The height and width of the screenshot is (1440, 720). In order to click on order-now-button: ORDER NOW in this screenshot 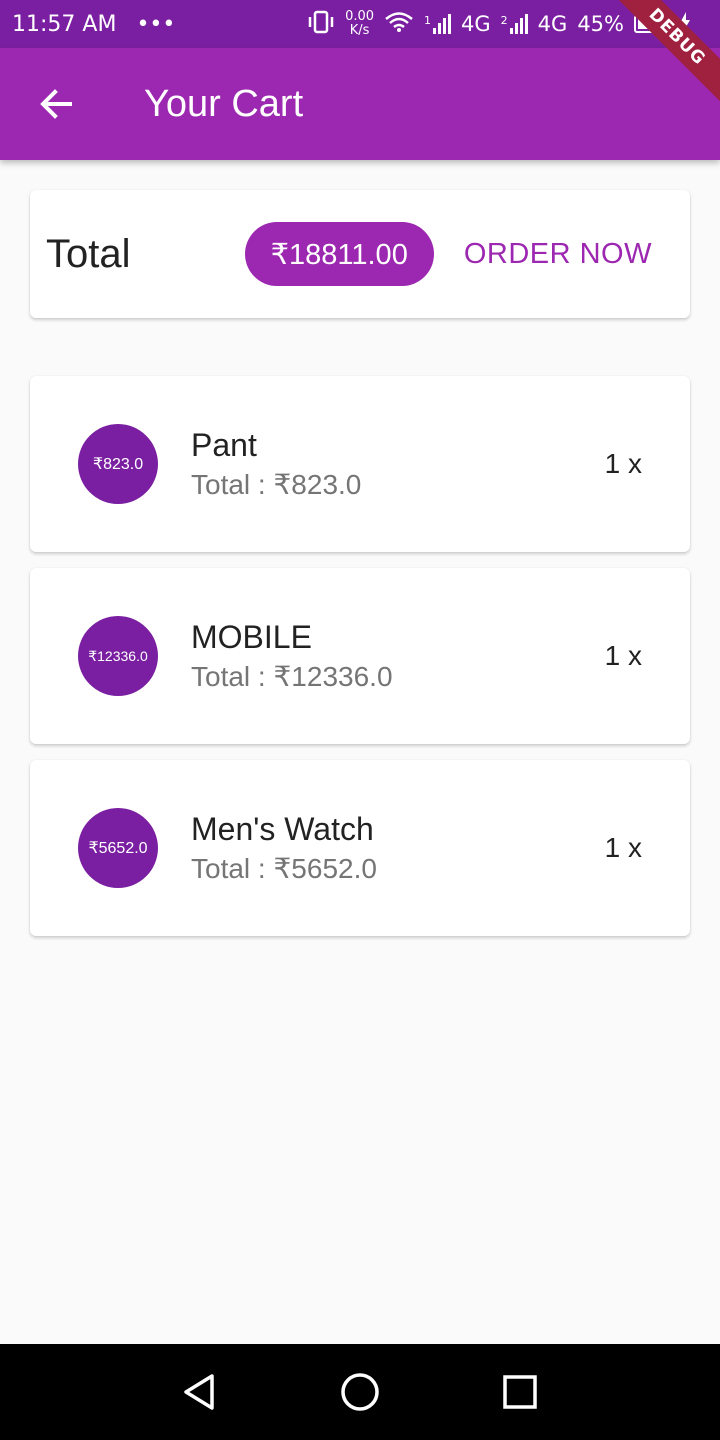, I will do `click(558, 254)`.